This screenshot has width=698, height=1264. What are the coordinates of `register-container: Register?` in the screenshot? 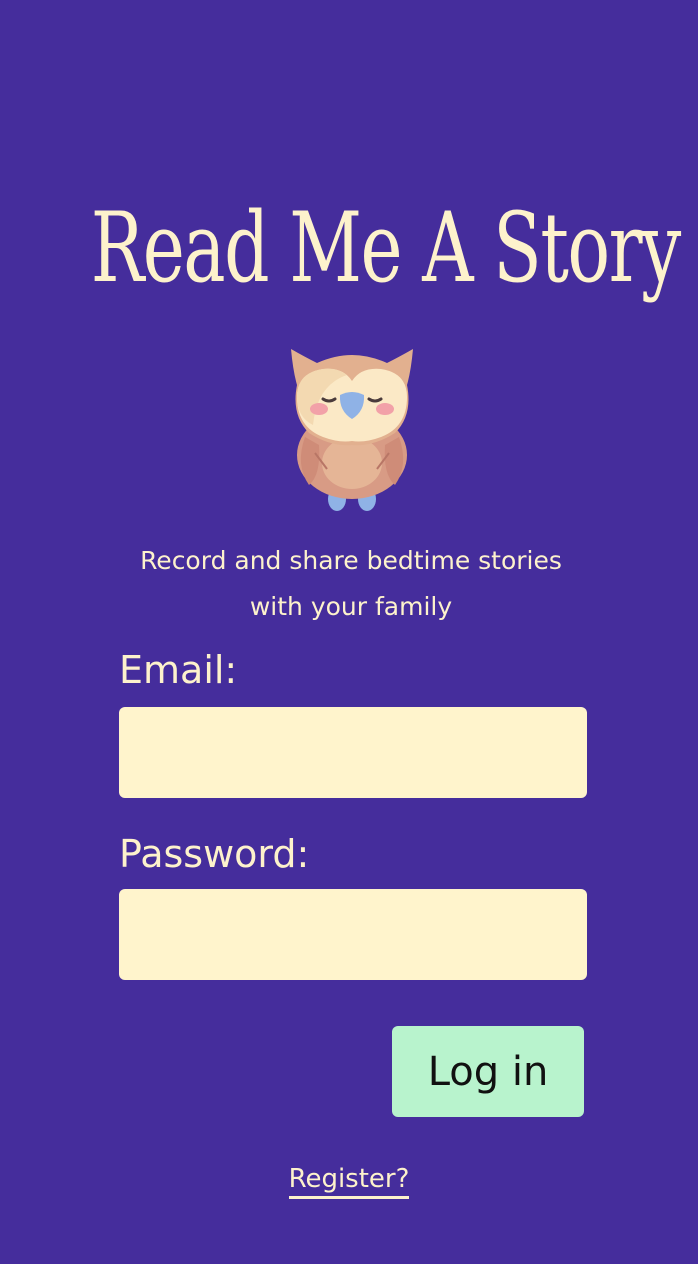 It's located at (349, 1181).